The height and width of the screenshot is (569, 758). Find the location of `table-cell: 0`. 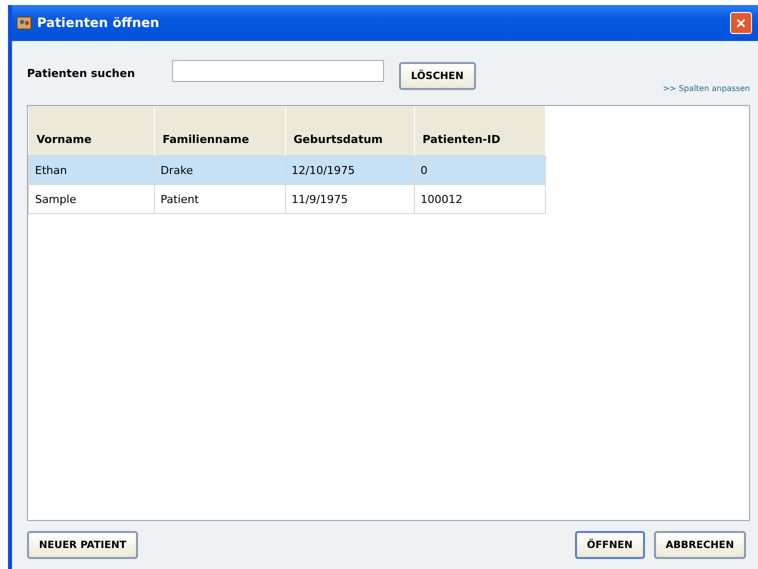

table-cell: 0 is located at coordinates (479, 170).